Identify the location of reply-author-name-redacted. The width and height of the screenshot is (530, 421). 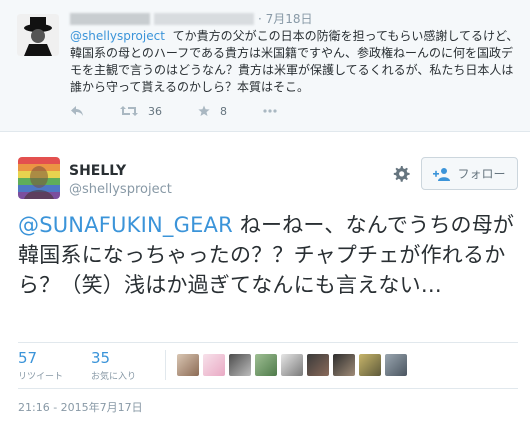
(110, 18).